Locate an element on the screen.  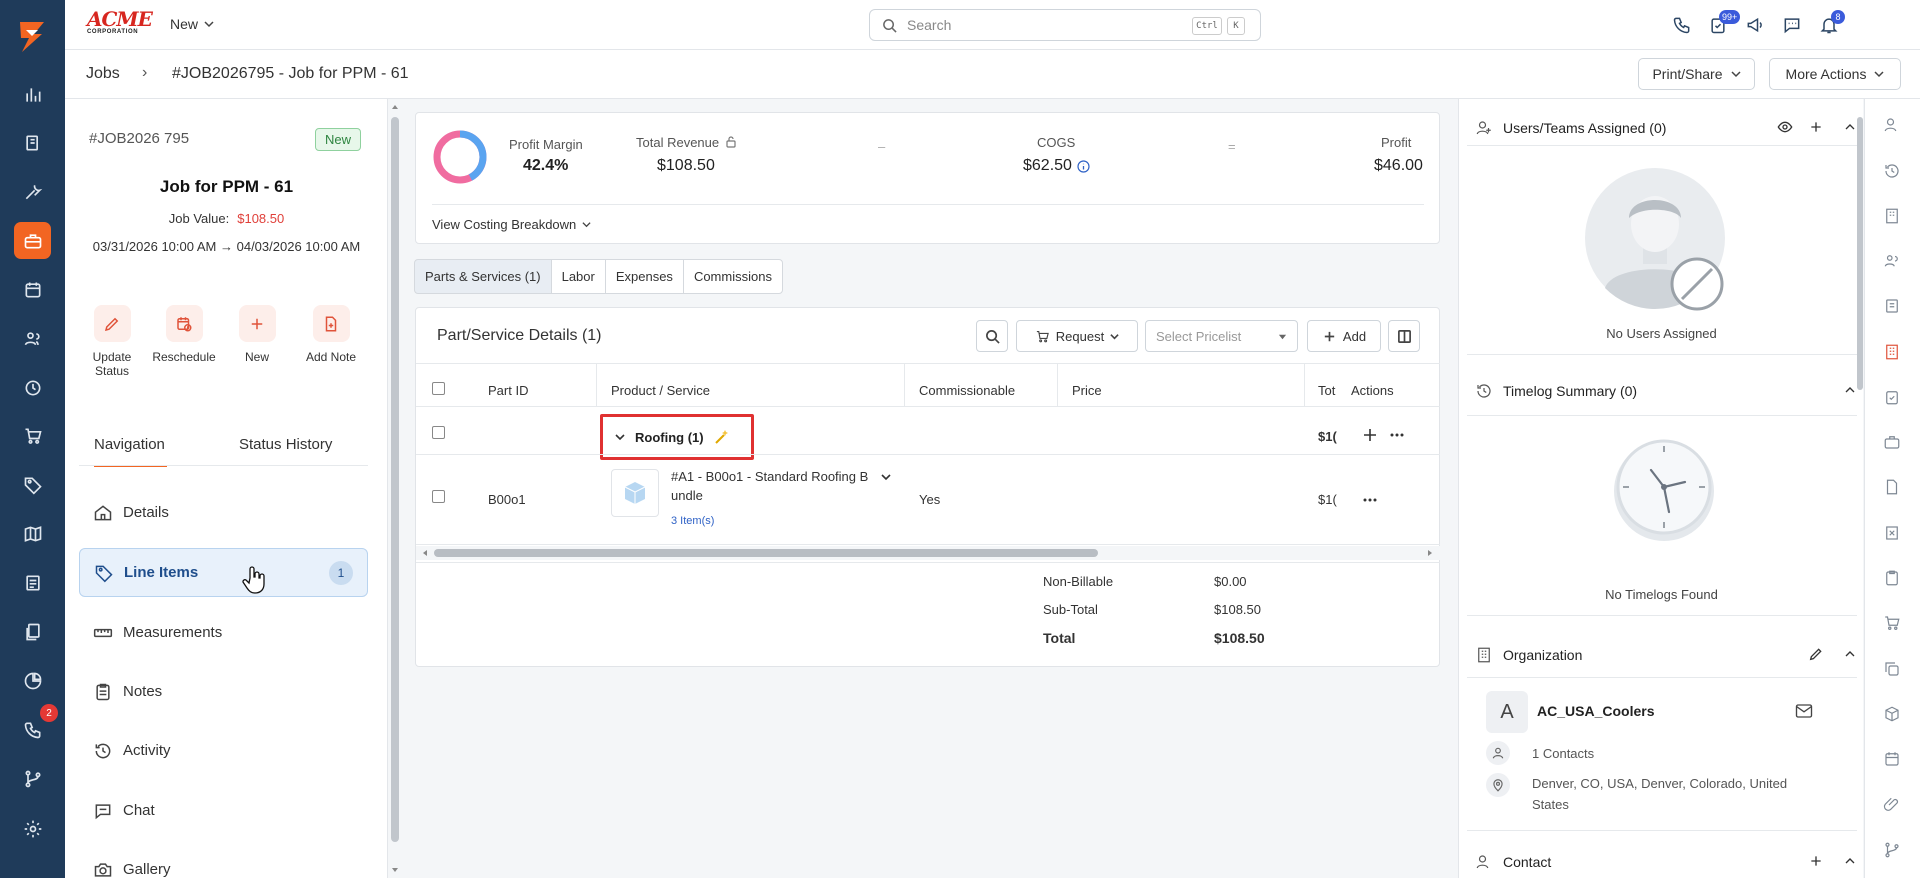
nav-item-gallery: Gallery is located at coordinates (223, 861).